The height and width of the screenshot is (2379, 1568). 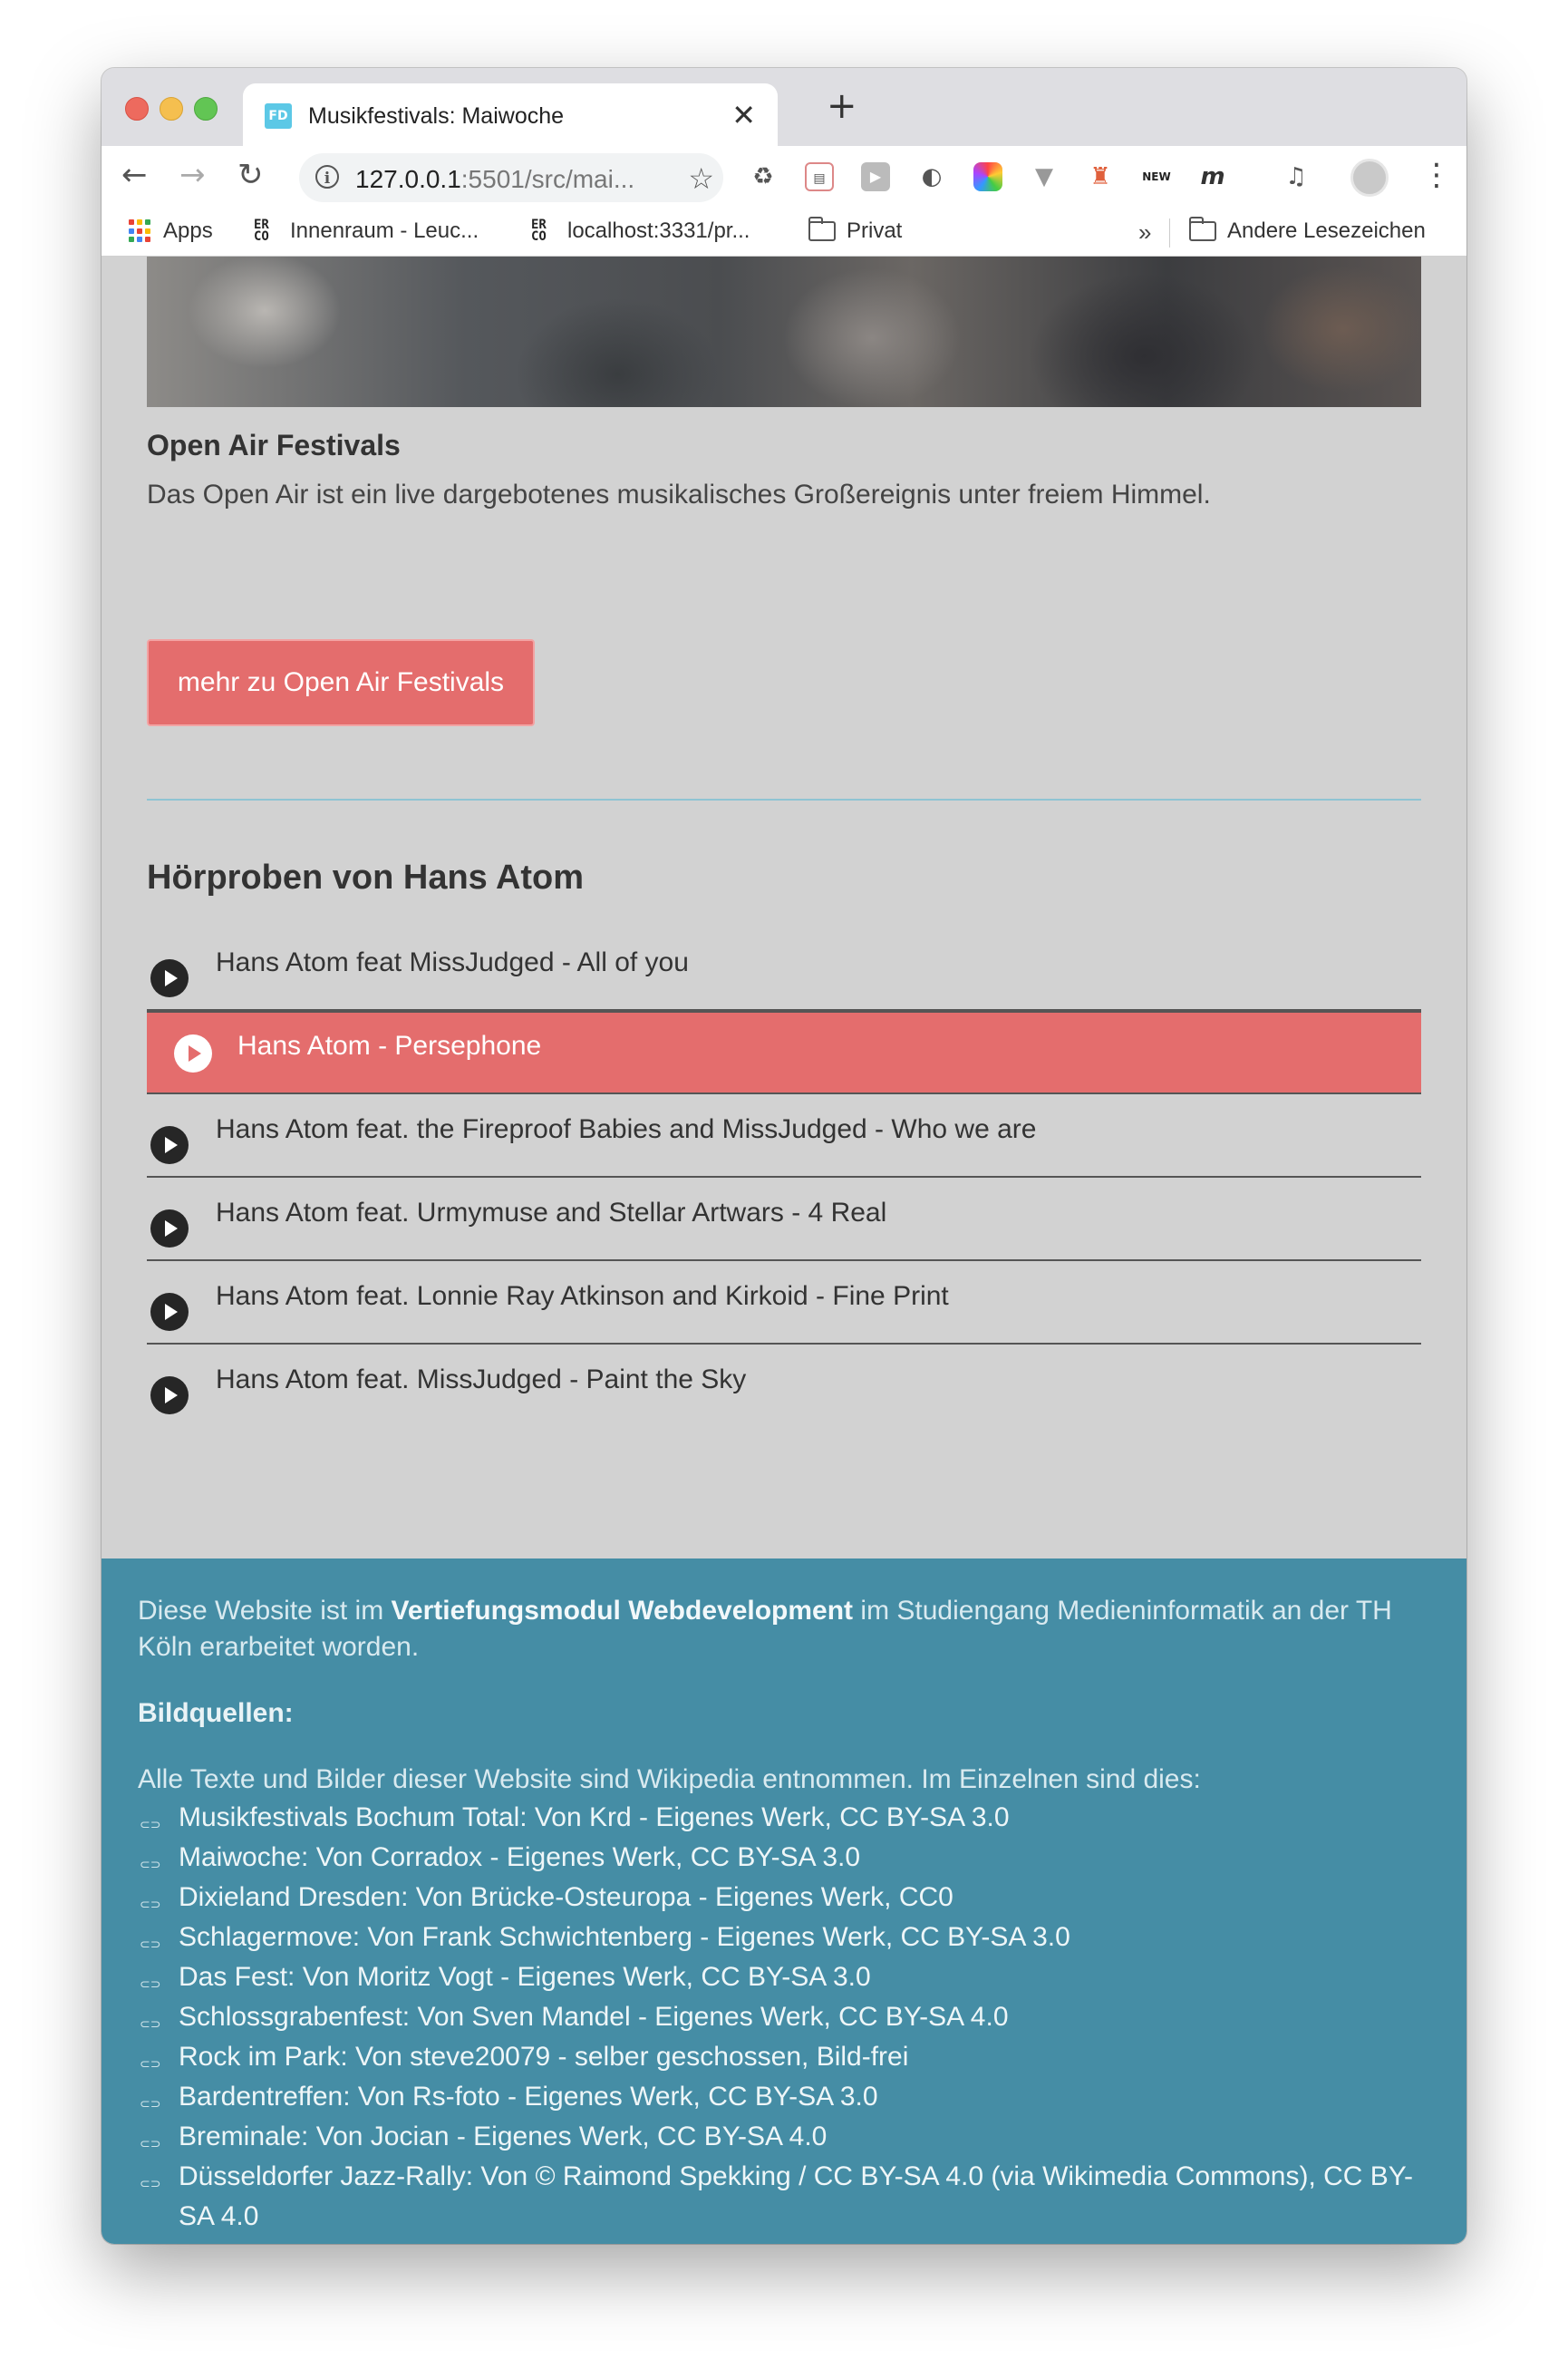 I want to click on site-info-icon: i, so click(x=327, y=177).